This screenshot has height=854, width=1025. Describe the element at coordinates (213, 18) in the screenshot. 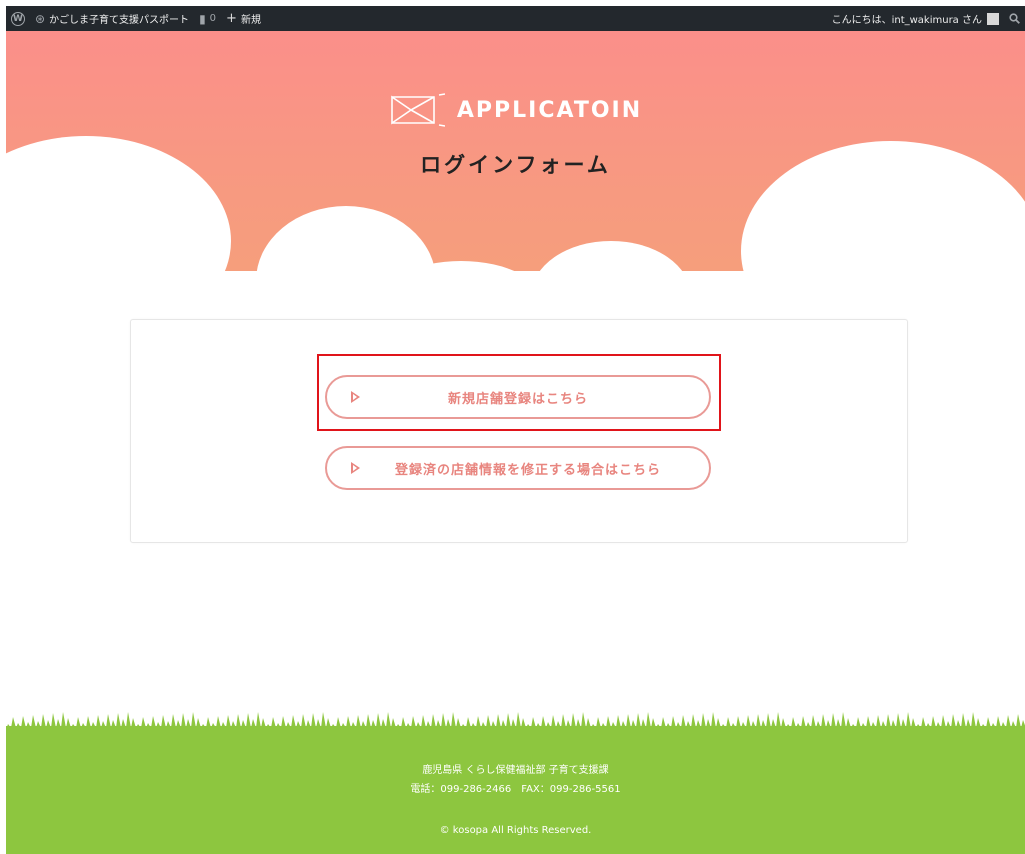

I see `comments-count: 0` at that location.